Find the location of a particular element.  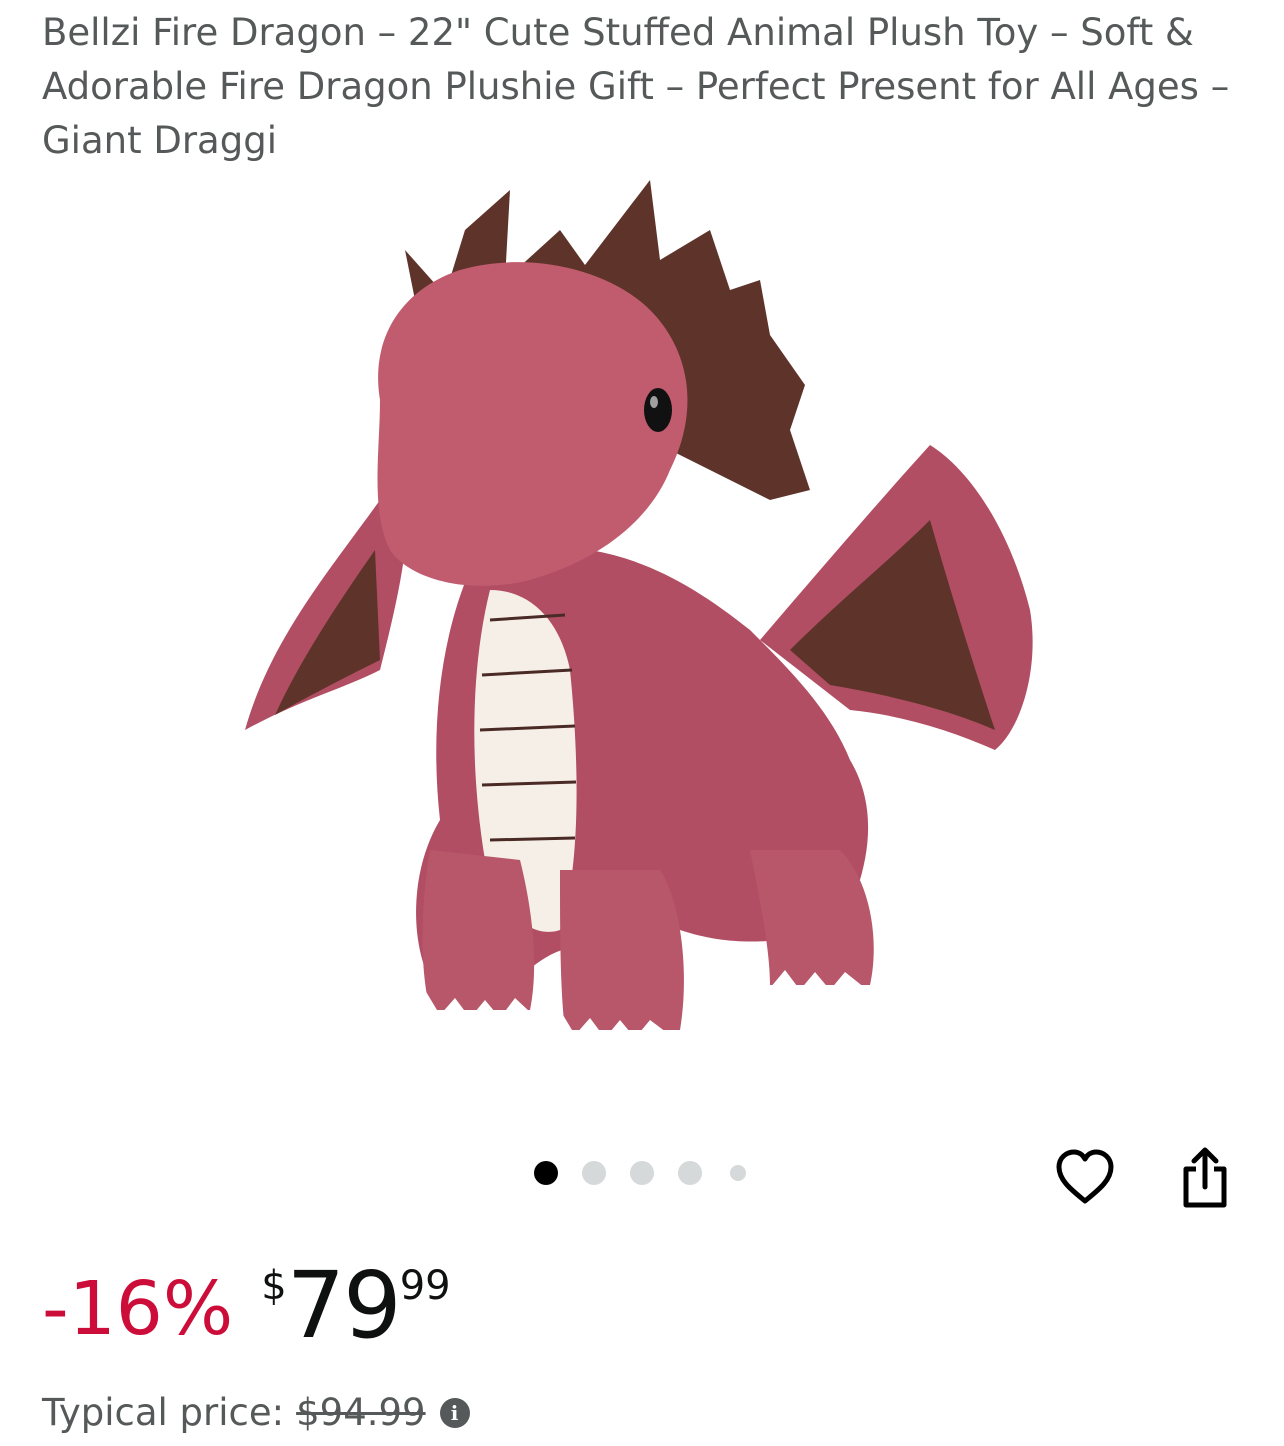

typical-price-row: Typical price: $94.99 i is located at coordinates (256, 1413).